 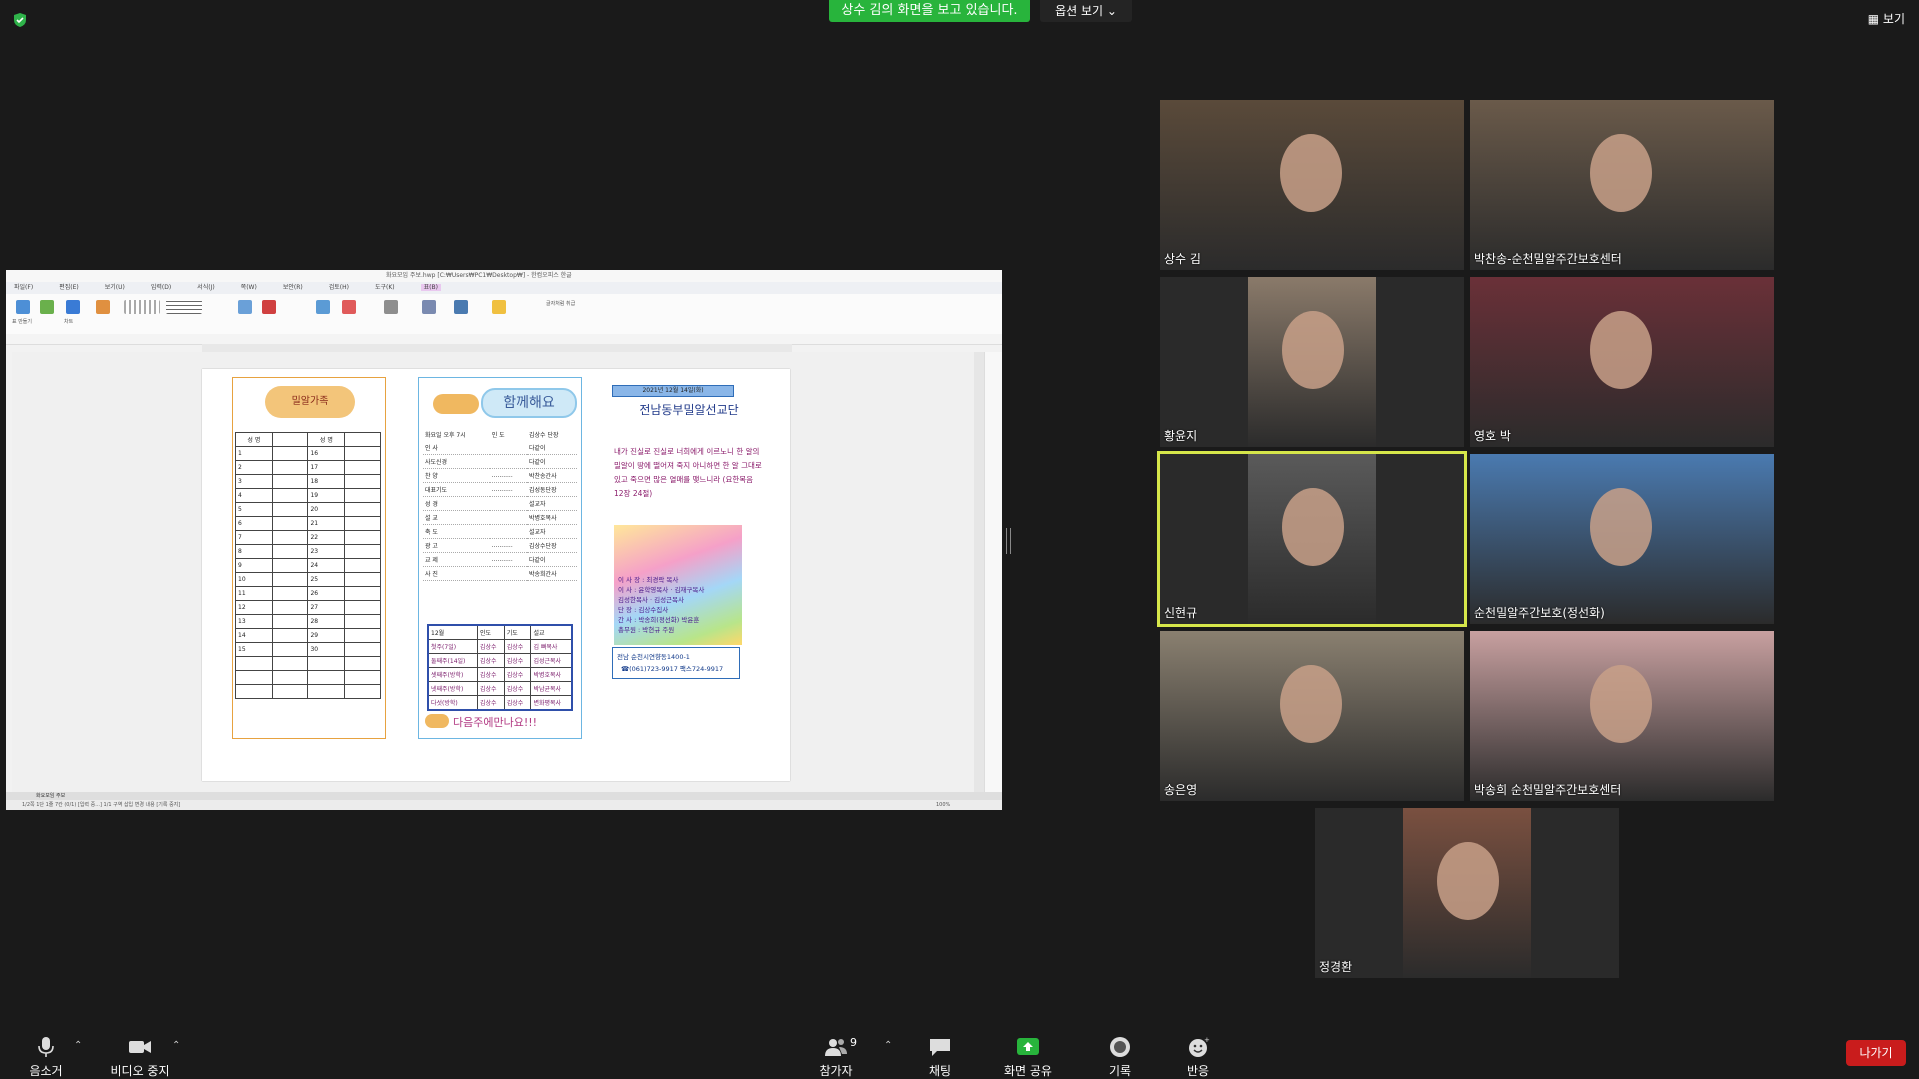 I want to click on record-button: 기록, so click(x=1120, y=1057).